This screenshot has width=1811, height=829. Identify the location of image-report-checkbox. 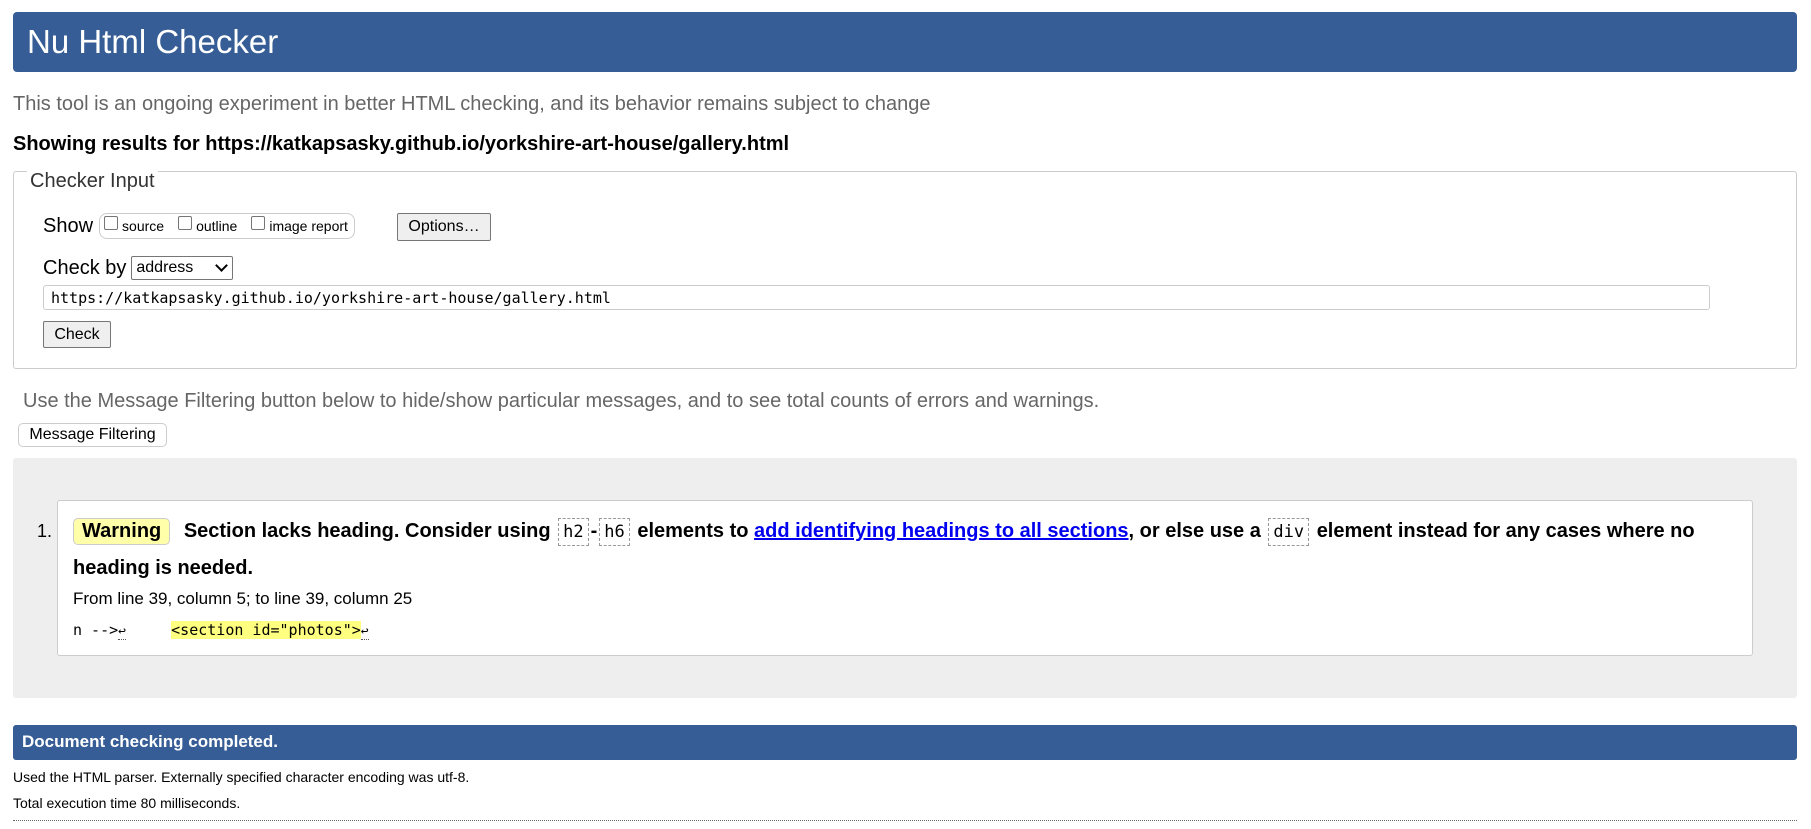
(258, 223).